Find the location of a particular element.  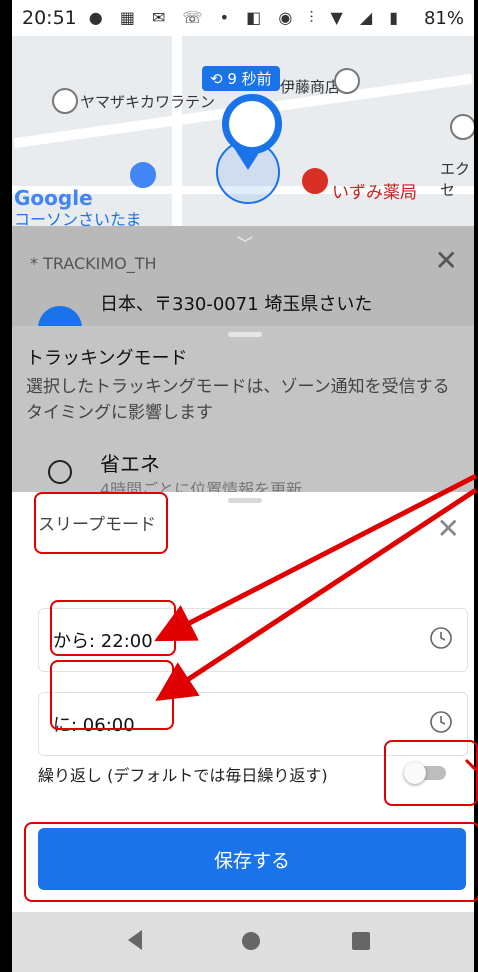

shop-pin-icon is located at coordinates (143, 175).